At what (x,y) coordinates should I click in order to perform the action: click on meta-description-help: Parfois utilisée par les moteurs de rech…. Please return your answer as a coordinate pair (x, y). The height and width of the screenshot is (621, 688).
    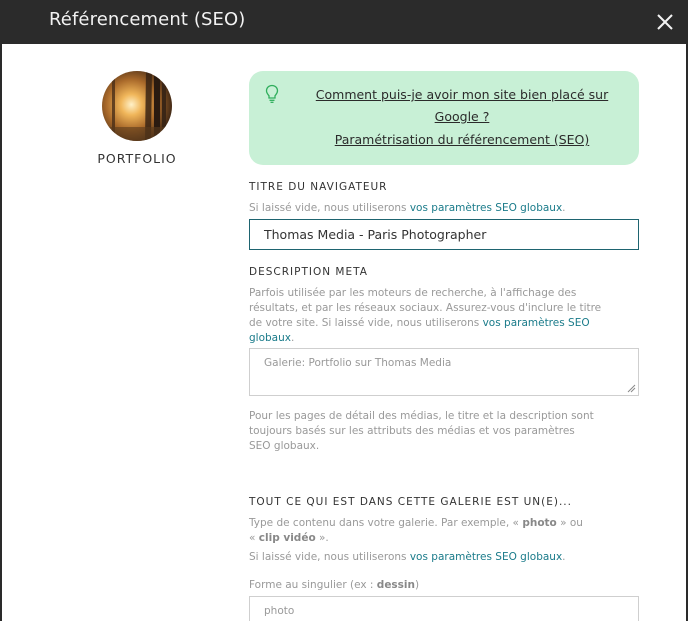
    Looking at the image, I should click on (425, 315).